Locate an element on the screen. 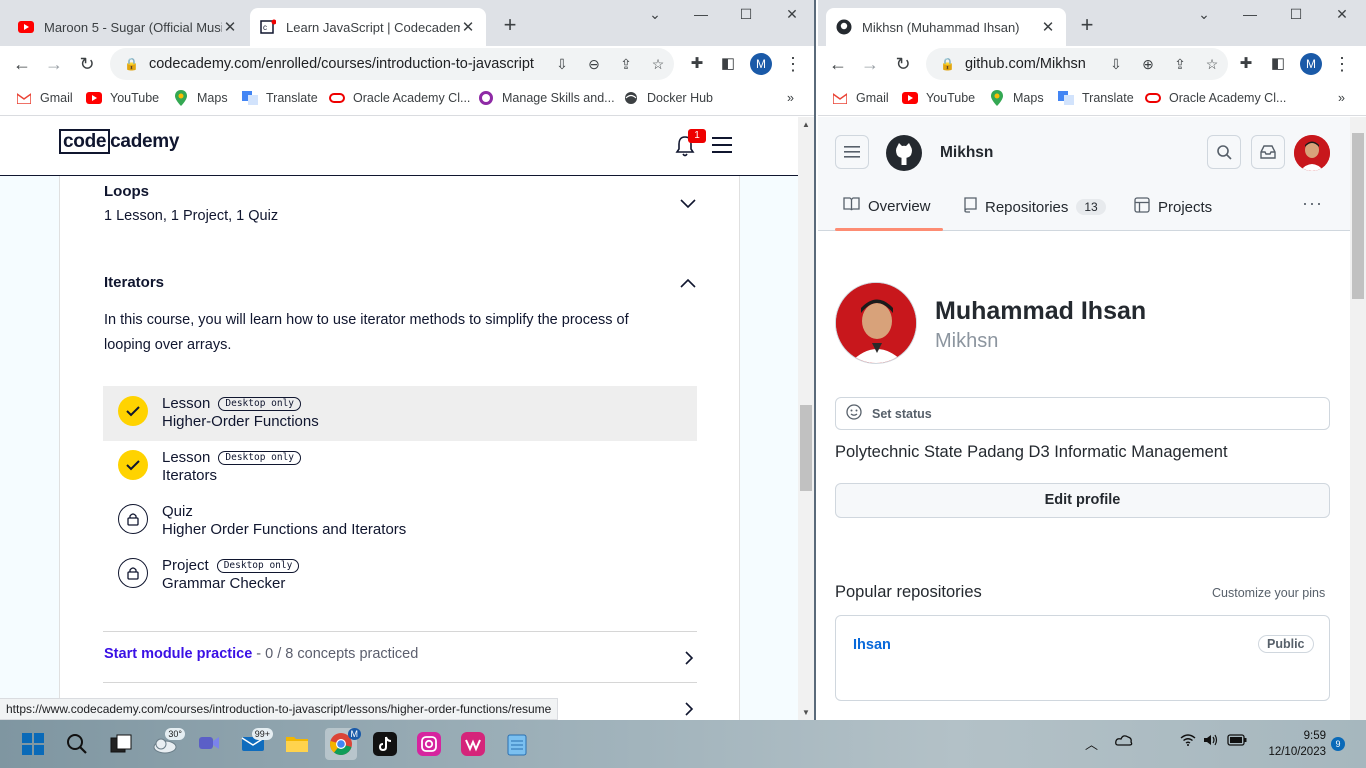 Image resolution: width=1366 pixels, height=768 pixels. wps-office-icon is located at coordinates (473, 744).